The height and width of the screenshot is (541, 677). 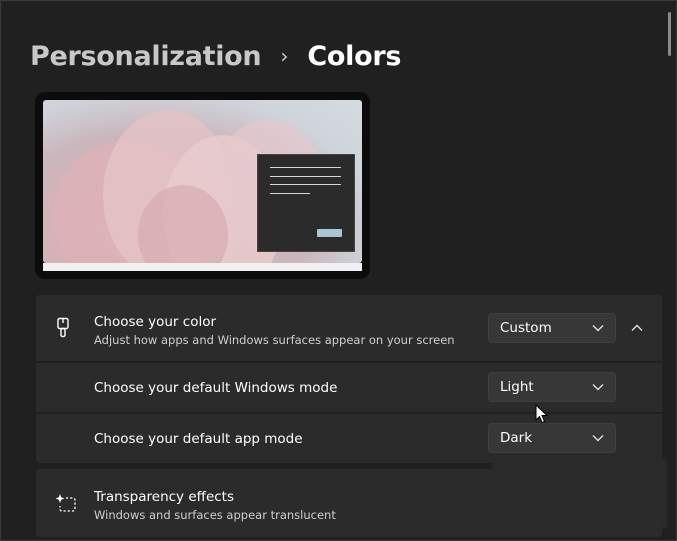 I want to click on preview-accent-button, so click(x=329, y=233).